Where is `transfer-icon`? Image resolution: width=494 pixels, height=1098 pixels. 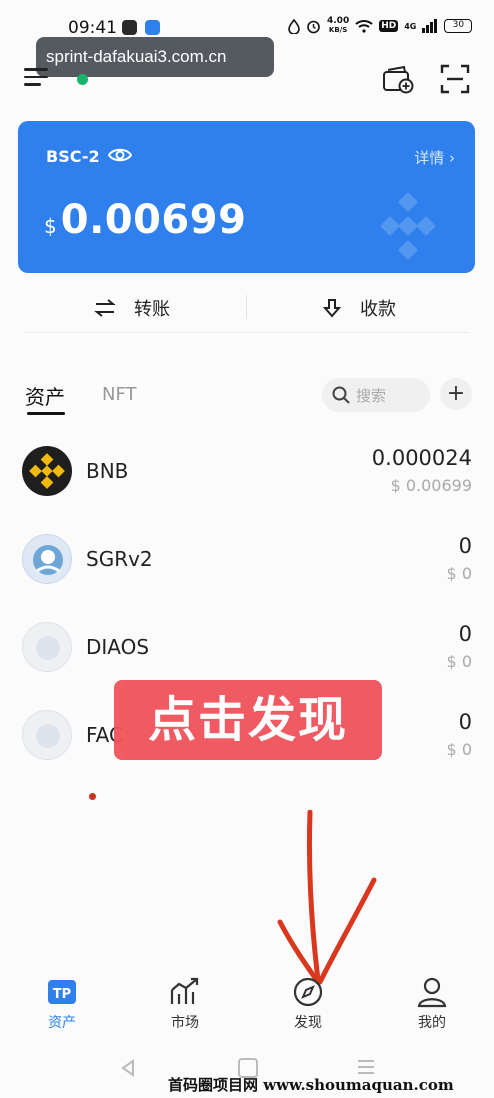
transfer-icon is located at coordinates (105, 308).